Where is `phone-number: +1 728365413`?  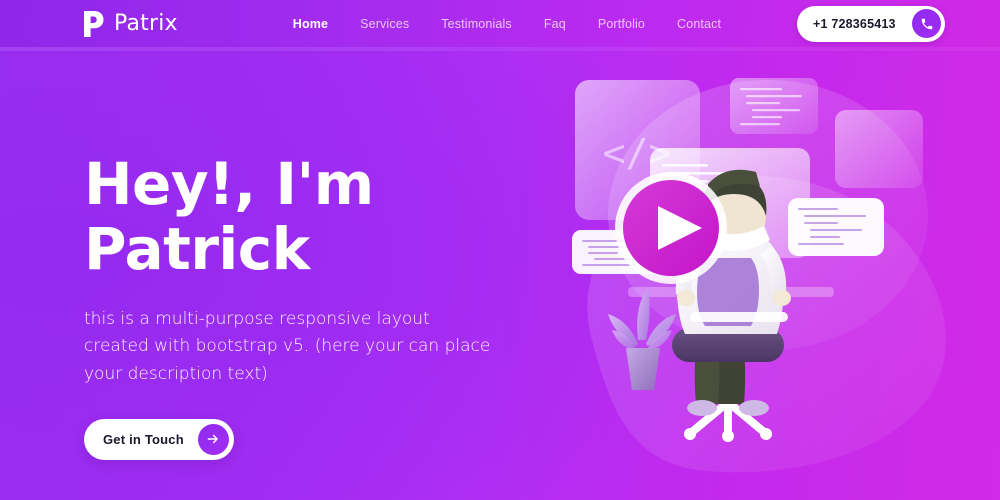
phone-number: +1 728365413 is located at coordinates (854, 23).